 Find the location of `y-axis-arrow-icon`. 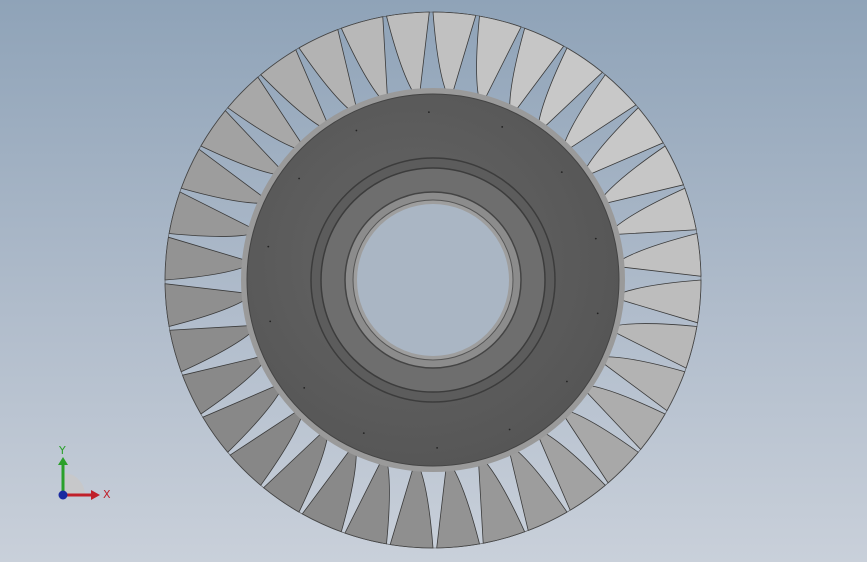

y-axis-arrow-icon is located at coordinates (63, 461).